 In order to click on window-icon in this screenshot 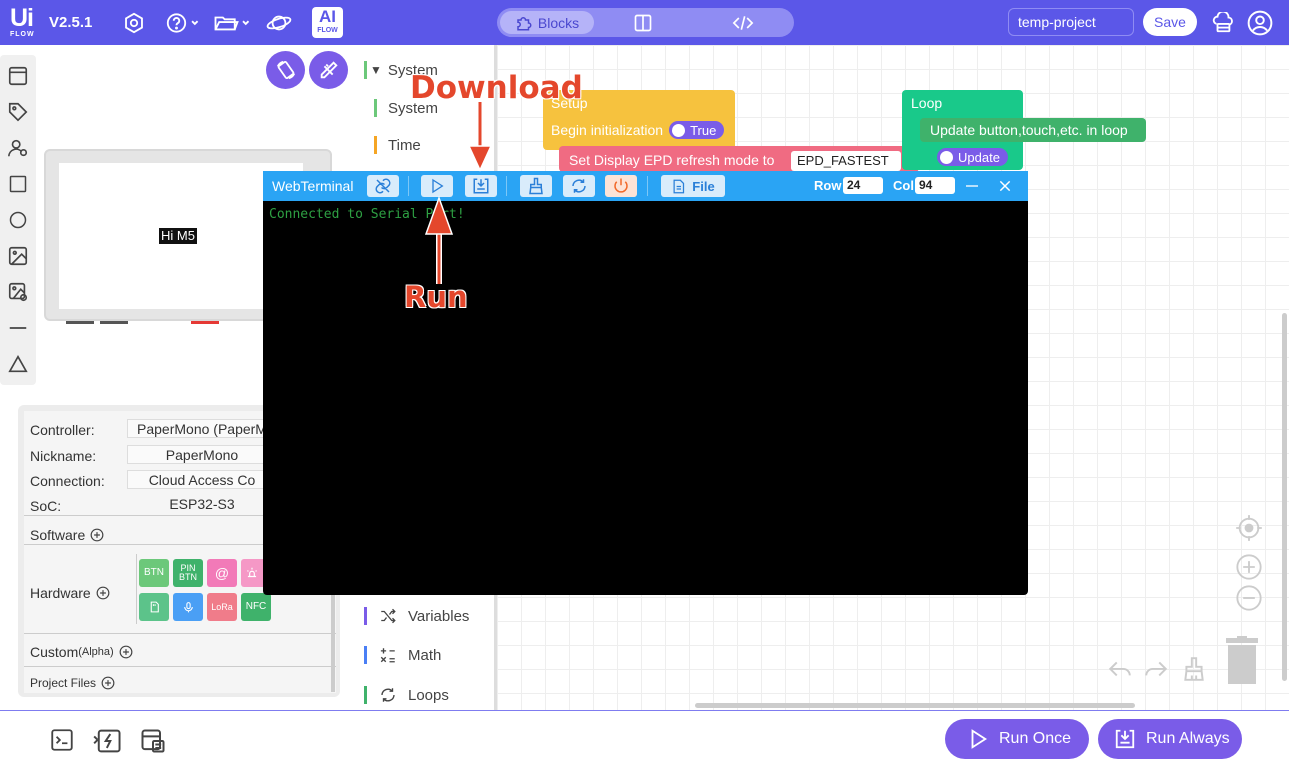, I will do `click(18, 76)`.